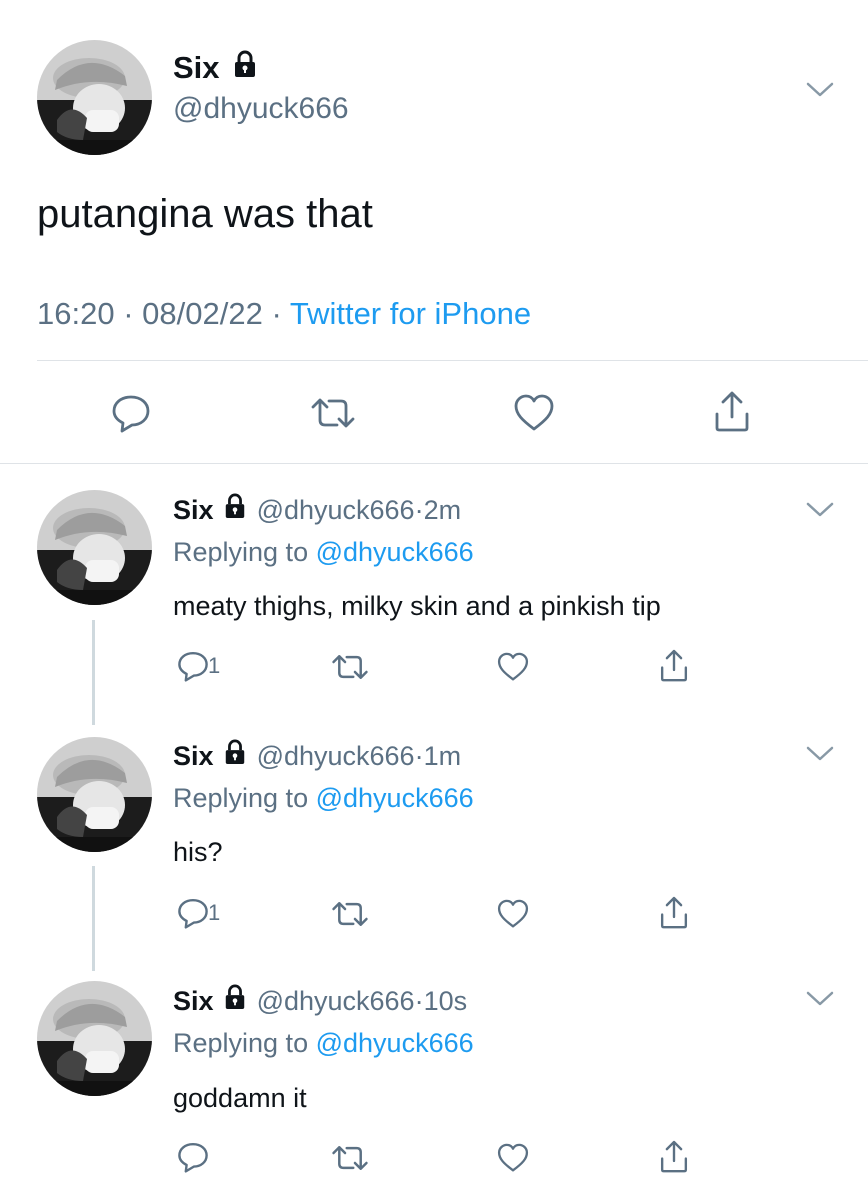 The width and height of the screenshot is (868, 1200). What do you see at coordinates (205, 214) in the screenshot?
I see `tweet-text: putangina was that` at bounding box center [205, 214].